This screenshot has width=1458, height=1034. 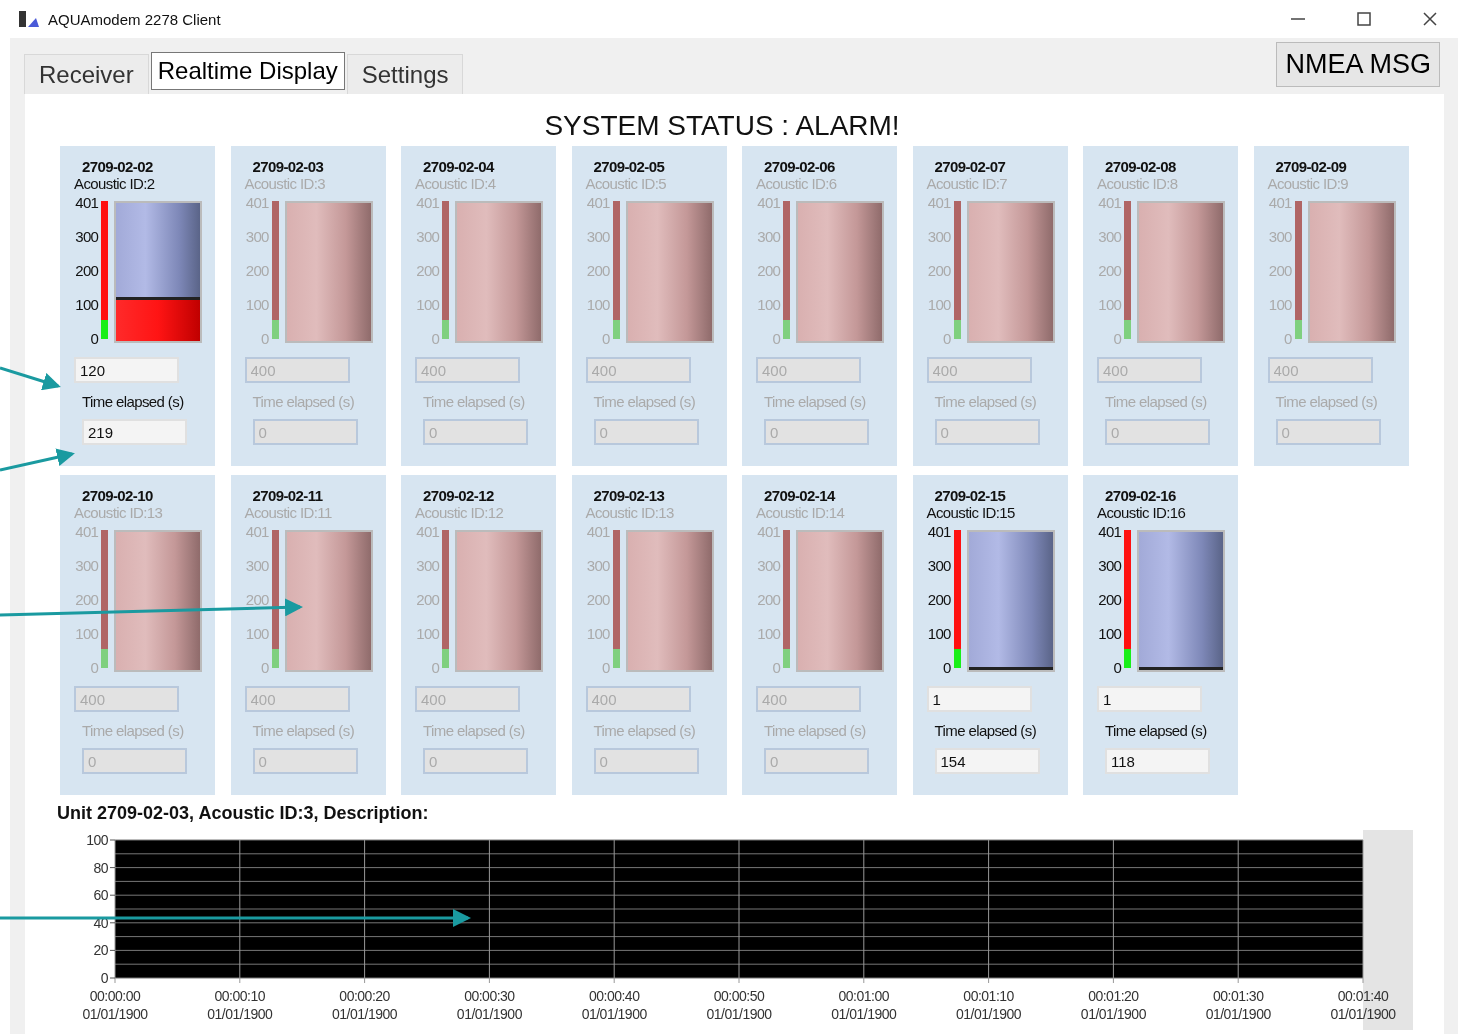 What do you see at coordinates (1430, 19) in the screenshot?
I see `close-icon` at bounding box center [1430, 19].